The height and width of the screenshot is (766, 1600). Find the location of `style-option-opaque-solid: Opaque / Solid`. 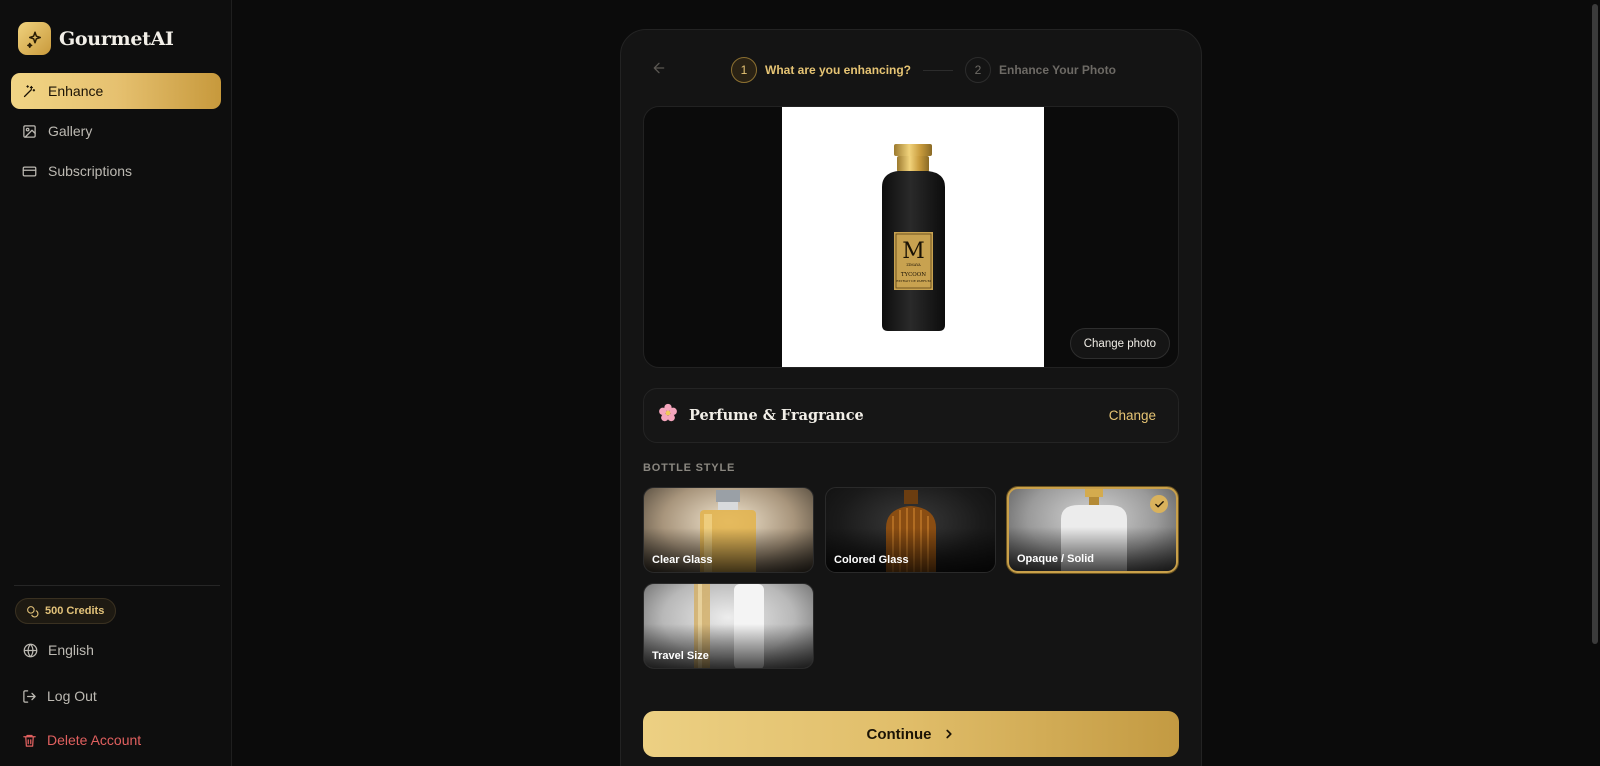

style-option-opaque-solid: Opaque / Solid is located at coordinates (1092, 530).